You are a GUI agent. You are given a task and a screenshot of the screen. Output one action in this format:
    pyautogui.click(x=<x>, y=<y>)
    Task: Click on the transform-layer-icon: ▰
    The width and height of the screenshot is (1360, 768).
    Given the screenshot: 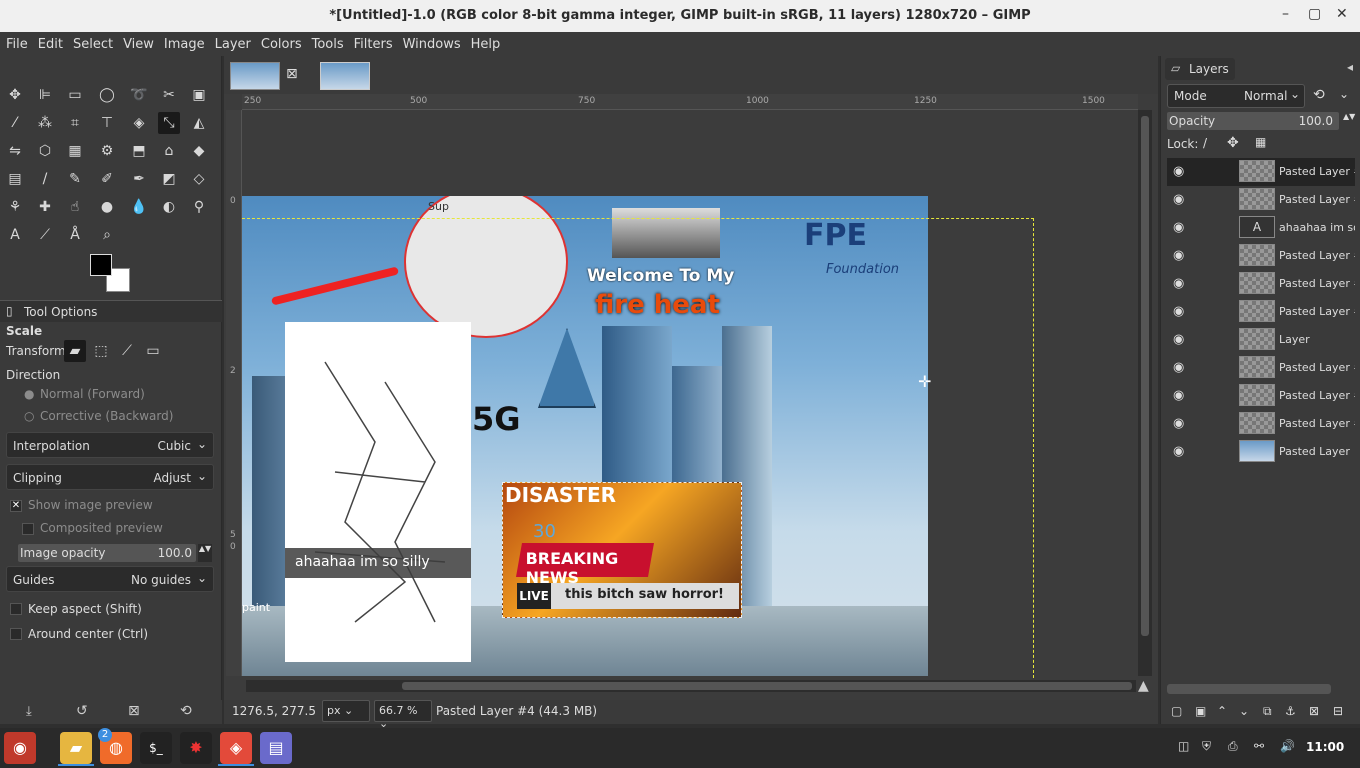 What is the action you would take?
    pyautogui.click(x=75, y=351)
    